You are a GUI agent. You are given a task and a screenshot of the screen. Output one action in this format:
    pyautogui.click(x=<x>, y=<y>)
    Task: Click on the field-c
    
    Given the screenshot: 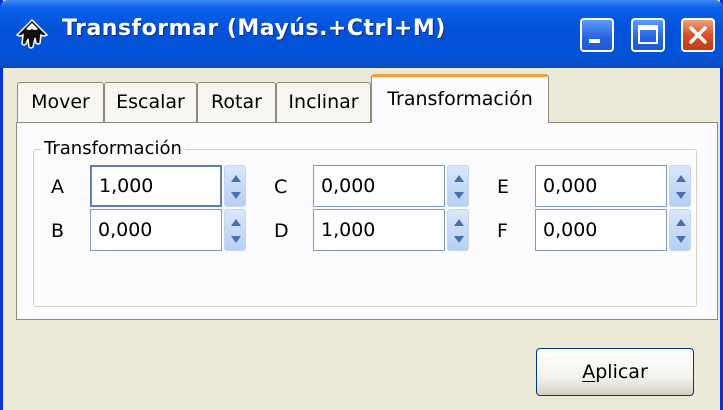 What is the action you would take?
    pyautogui.click(x=379, y=186)
    